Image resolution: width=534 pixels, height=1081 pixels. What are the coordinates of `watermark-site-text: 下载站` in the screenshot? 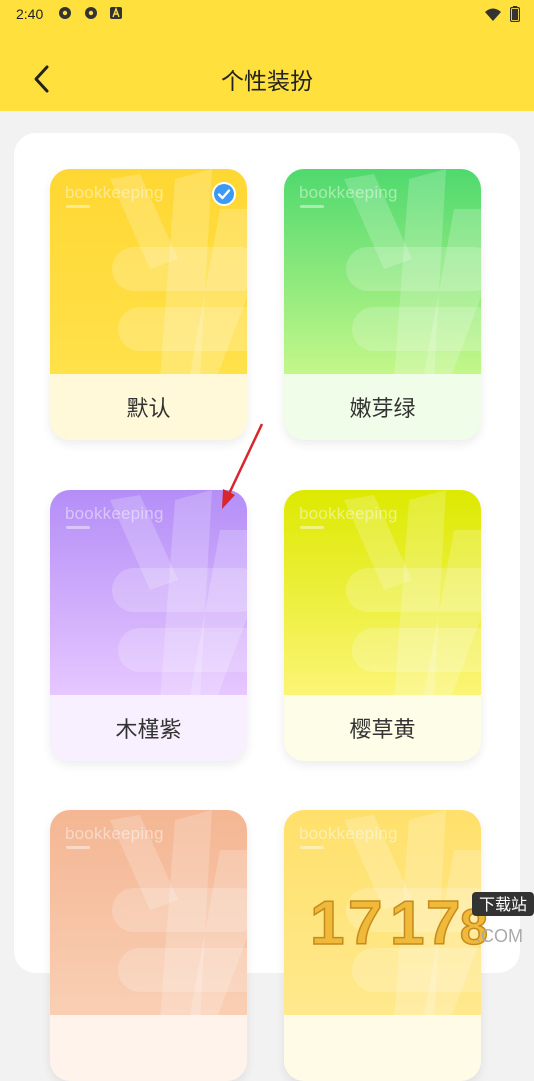 It's located at (503, 904).